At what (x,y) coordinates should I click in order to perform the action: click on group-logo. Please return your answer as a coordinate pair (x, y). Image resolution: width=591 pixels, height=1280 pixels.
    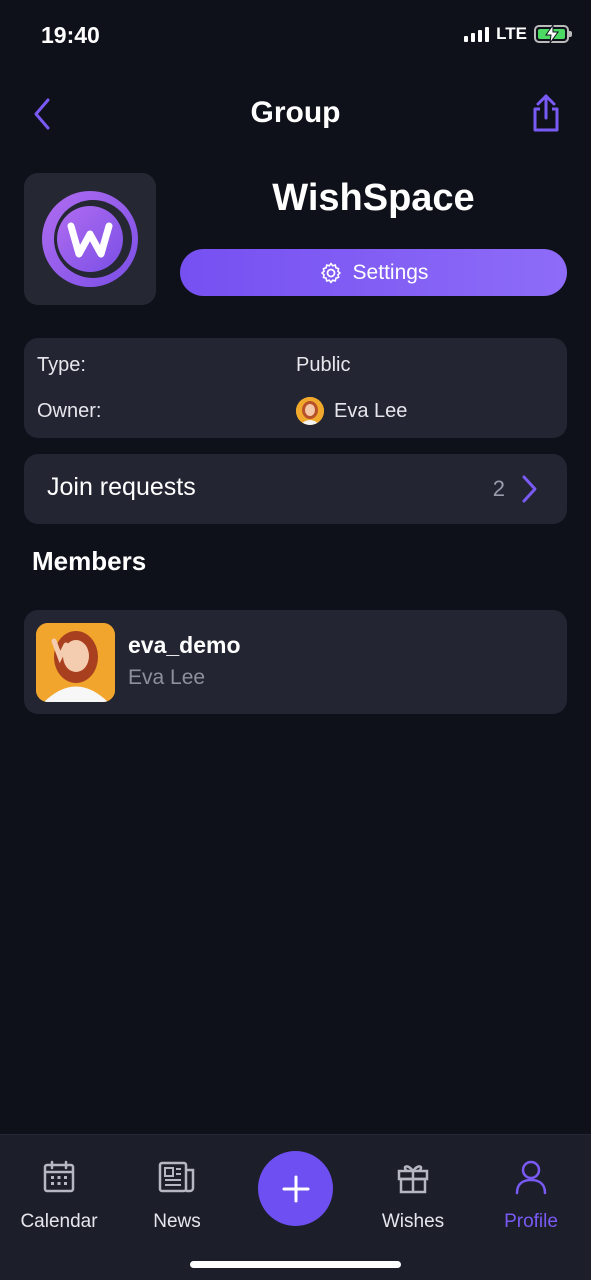
    Looking at the image, I should click on (90, 239).